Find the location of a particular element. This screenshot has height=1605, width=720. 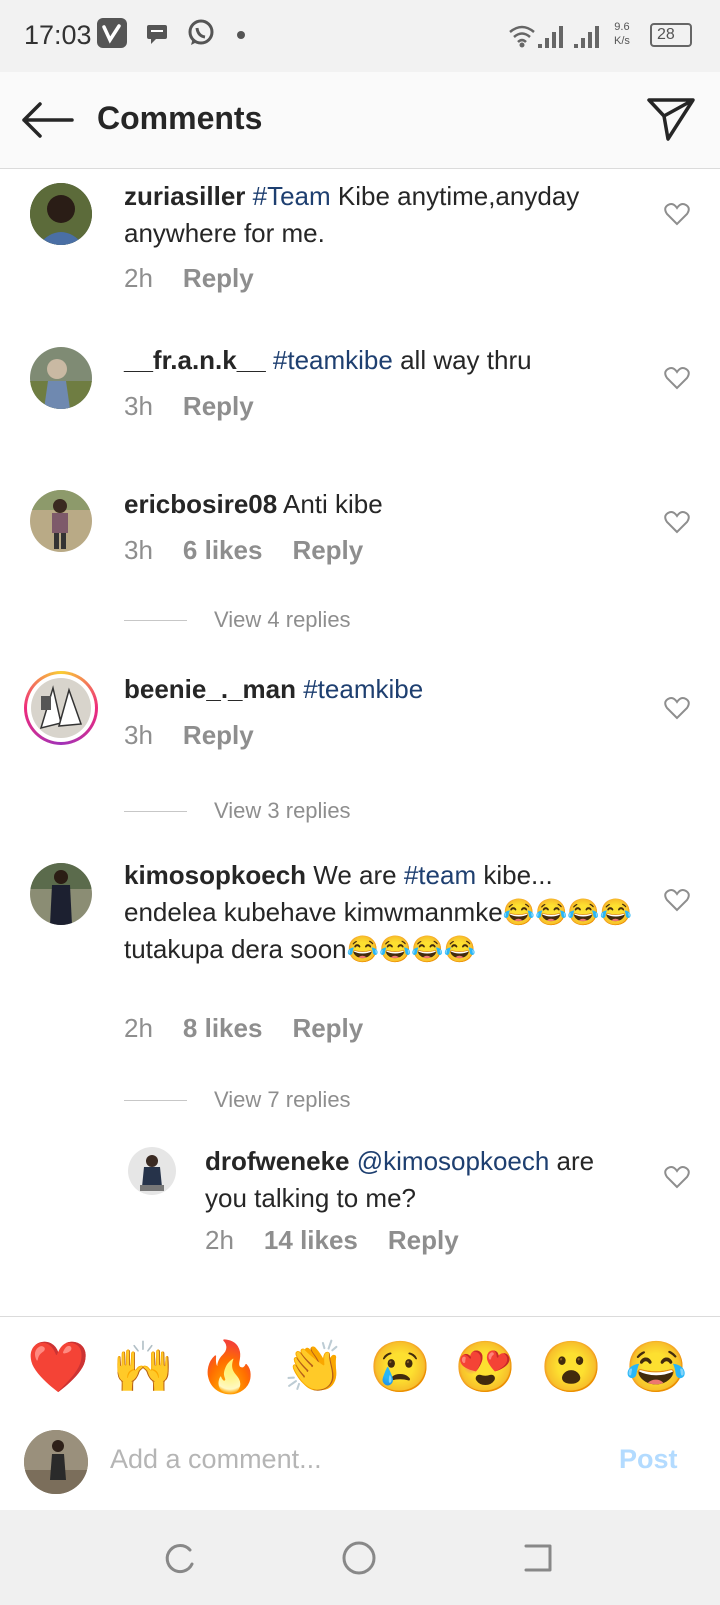

comment-text: __fr.a.n.k__ #teamkibe all way thru is located at coordinates (374, 360).